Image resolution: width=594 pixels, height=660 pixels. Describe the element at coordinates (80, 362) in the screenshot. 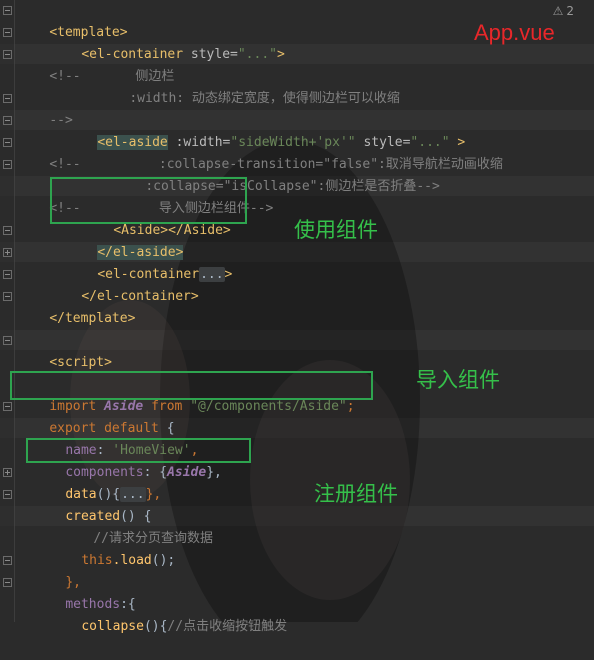

I see `code-line: <script>` at that location.